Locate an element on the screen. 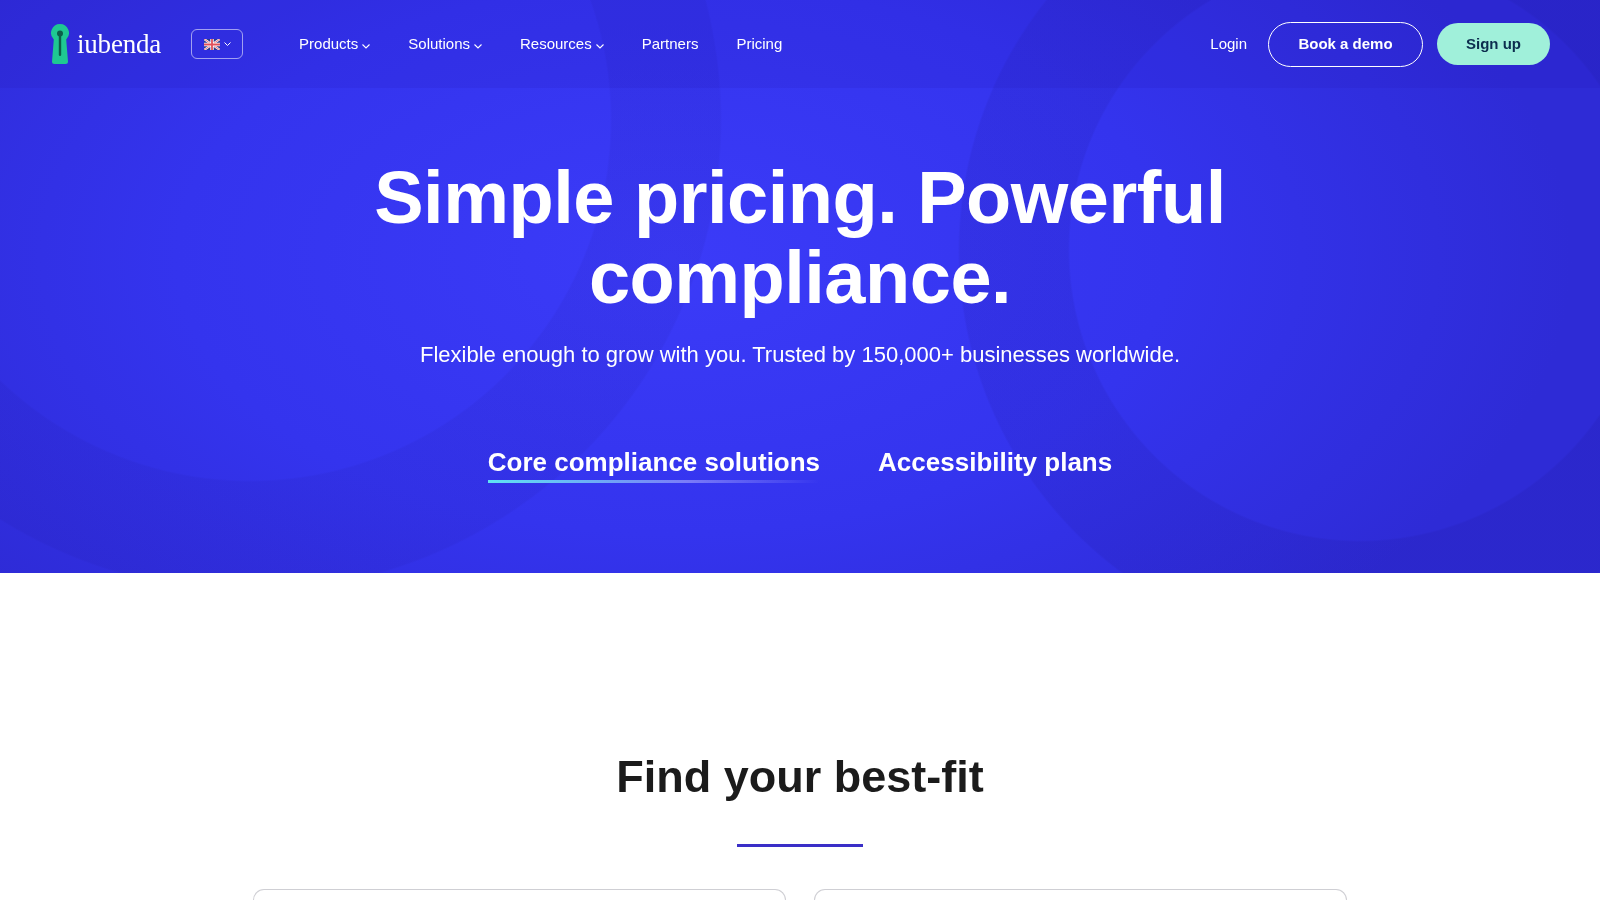  nav-link: Pricing is located at coordinates (759, 44).